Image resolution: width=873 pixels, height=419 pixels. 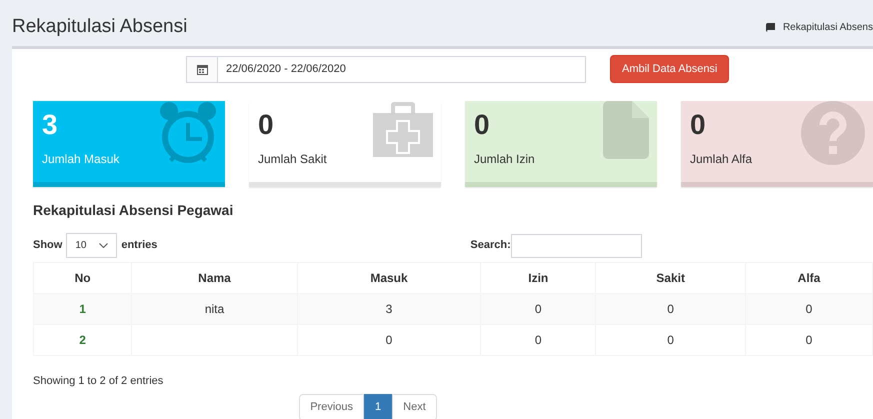 What do you see at coordinates (83, 278) in the screenshot?
I see `column-header: No` at bounding box center [83, 278].